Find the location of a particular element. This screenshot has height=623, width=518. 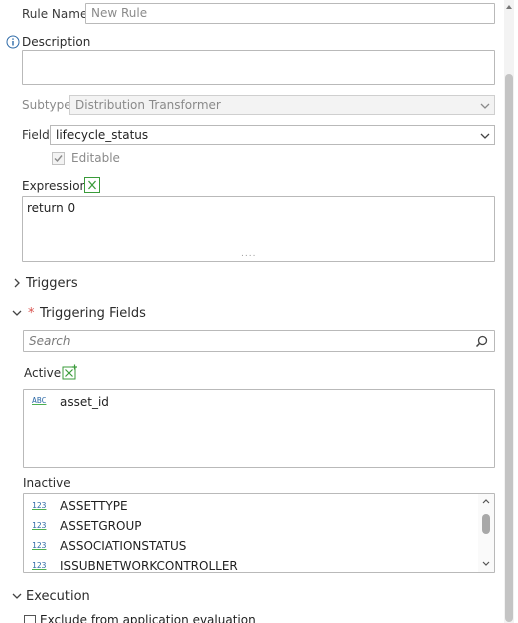

rule-name-input: New Rule is located at coordinates (290, 13).